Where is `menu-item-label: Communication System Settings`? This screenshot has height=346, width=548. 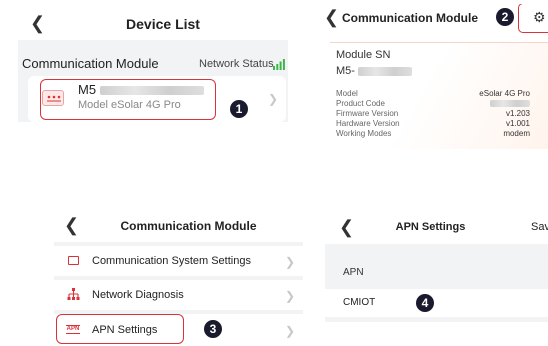
menu-item-label: Communication System Settings is located at coordinates (171, 261).